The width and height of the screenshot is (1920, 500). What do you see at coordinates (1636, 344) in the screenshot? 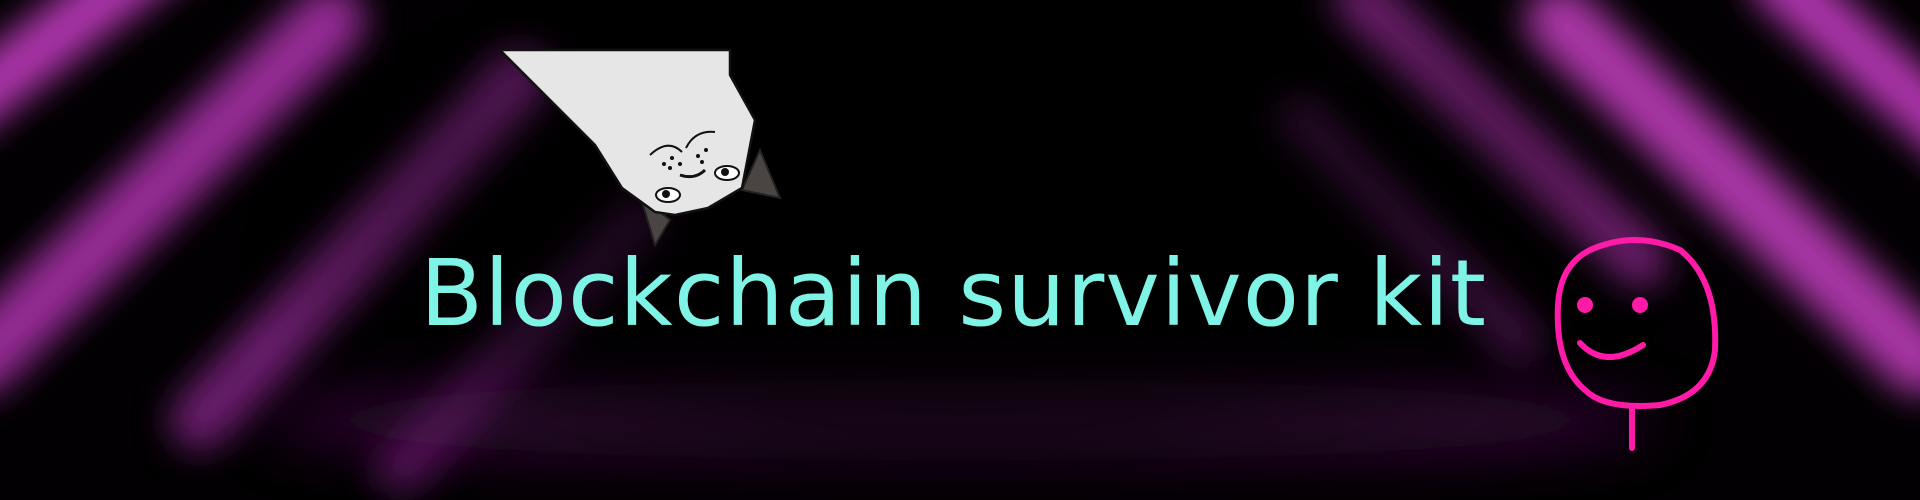
I see `smiley-lollipop-icon` at bounding box center [1636, 344].